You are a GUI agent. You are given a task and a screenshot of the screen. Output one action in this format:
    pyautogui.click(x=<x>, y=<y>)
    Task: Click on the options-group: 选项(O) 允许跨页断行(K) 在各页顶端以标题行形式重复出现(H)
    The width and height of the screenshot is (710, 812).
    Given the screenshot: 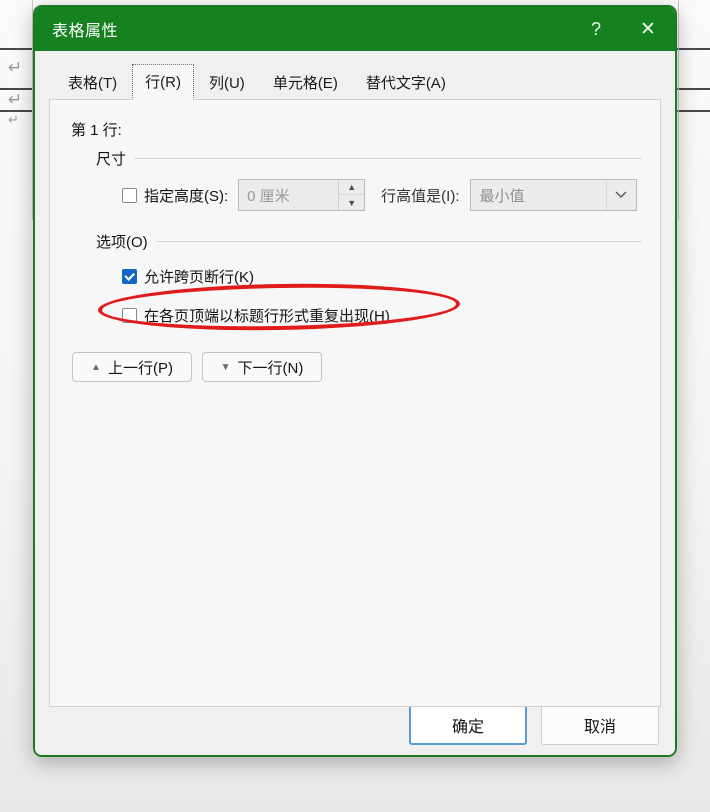 What is the action you would take?
    pyautogui.click(x=369, y=278)
    